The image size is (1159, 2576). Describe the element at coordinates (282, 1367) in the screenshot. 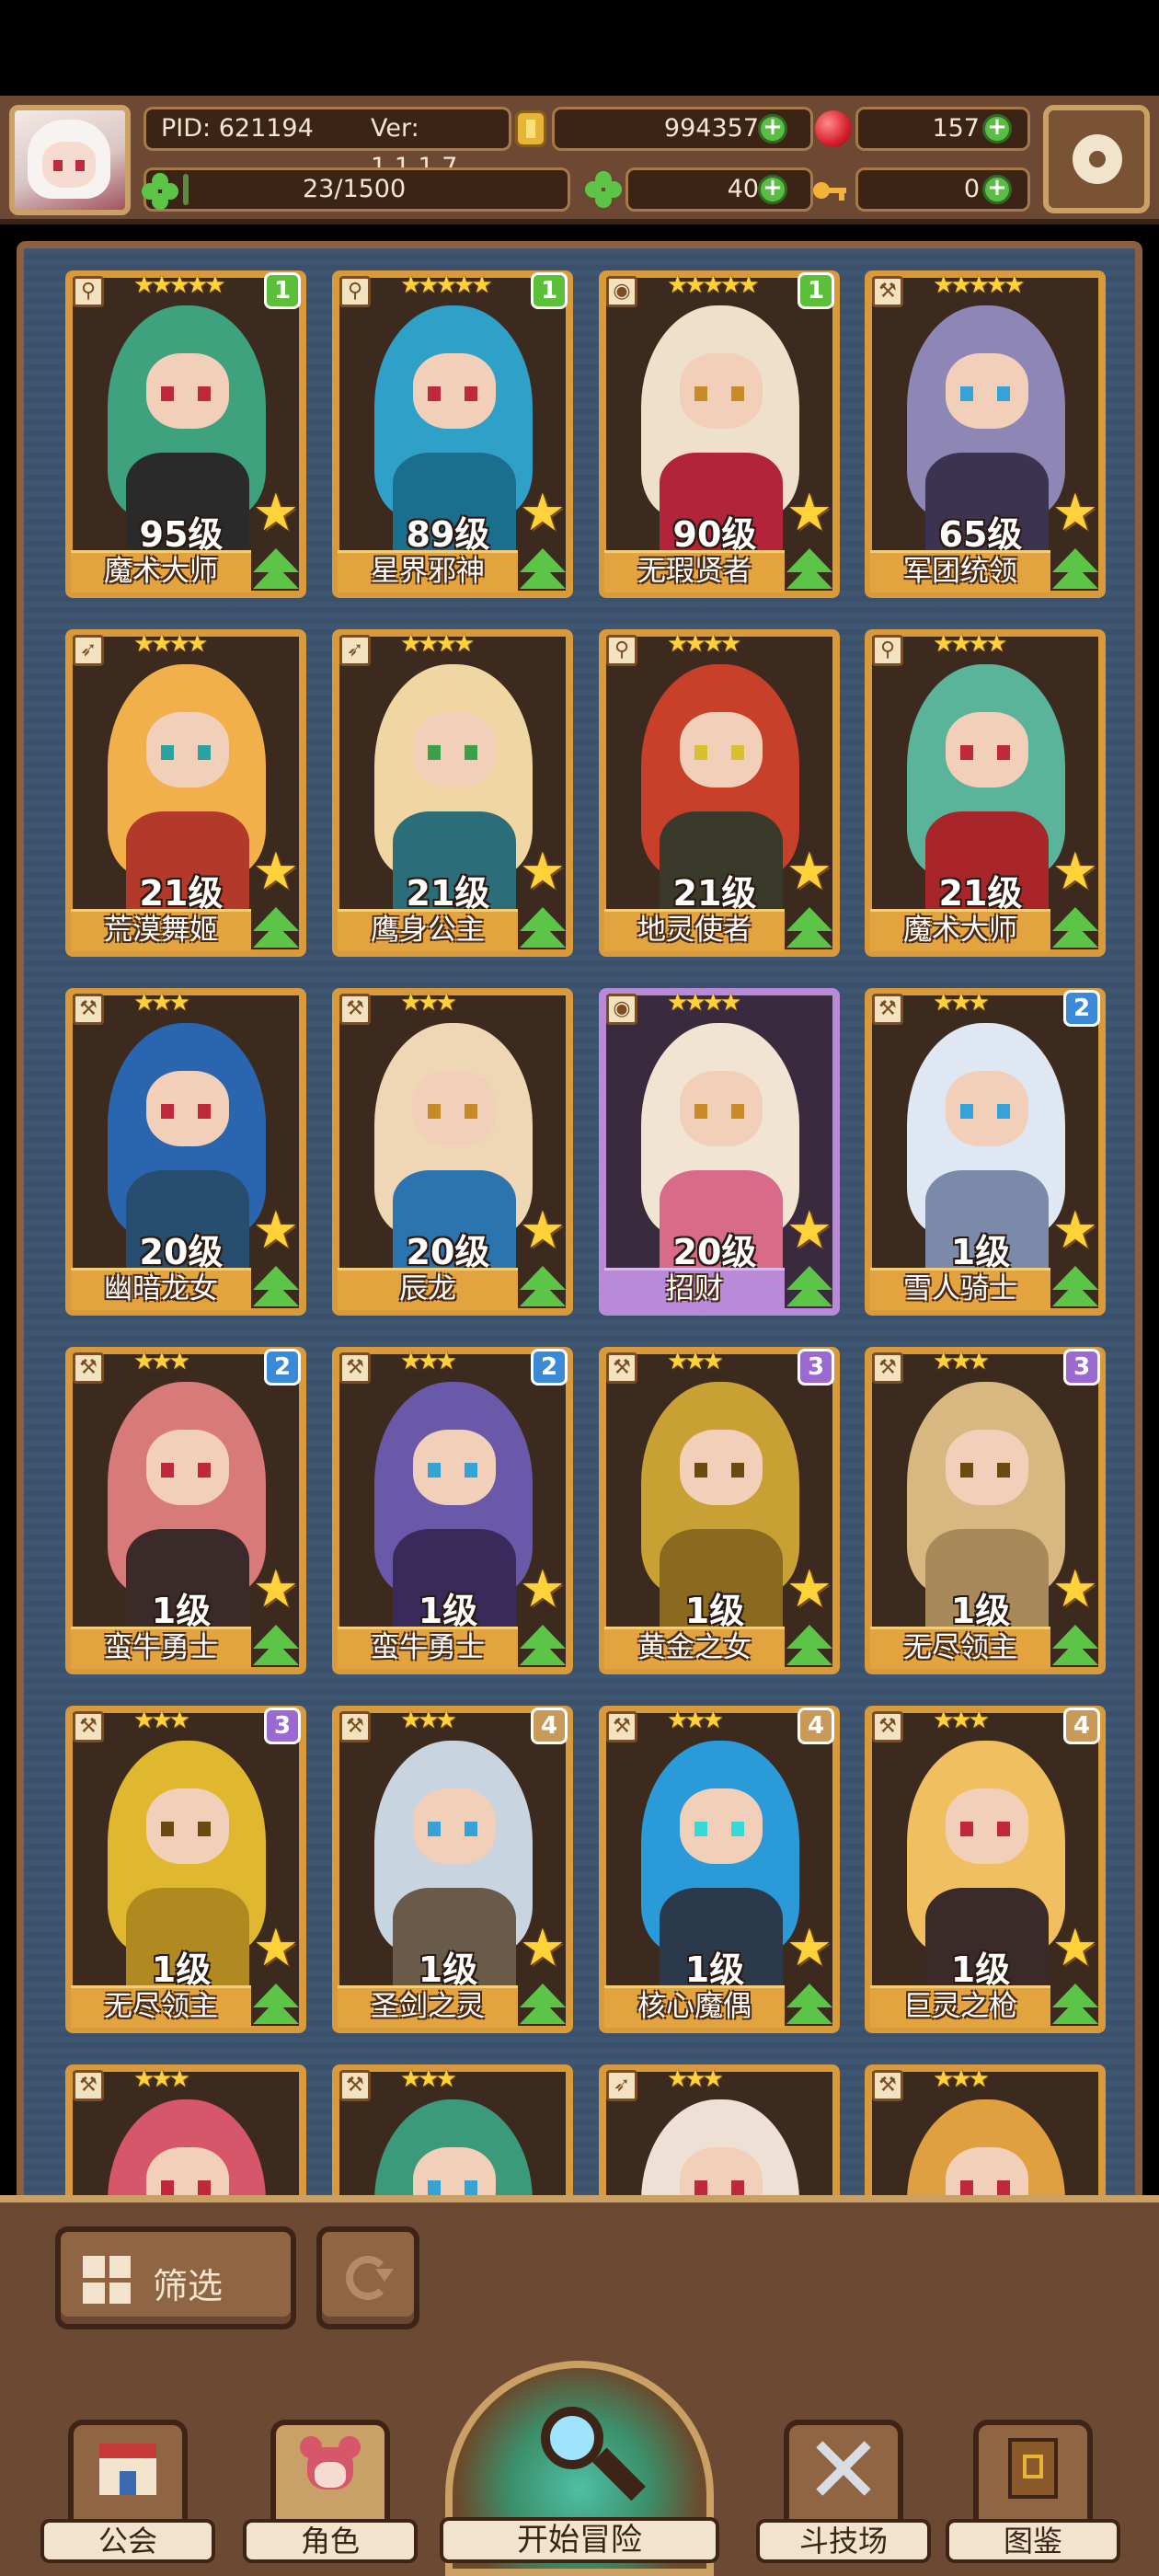

I see `tier-badge: 2` at that location.